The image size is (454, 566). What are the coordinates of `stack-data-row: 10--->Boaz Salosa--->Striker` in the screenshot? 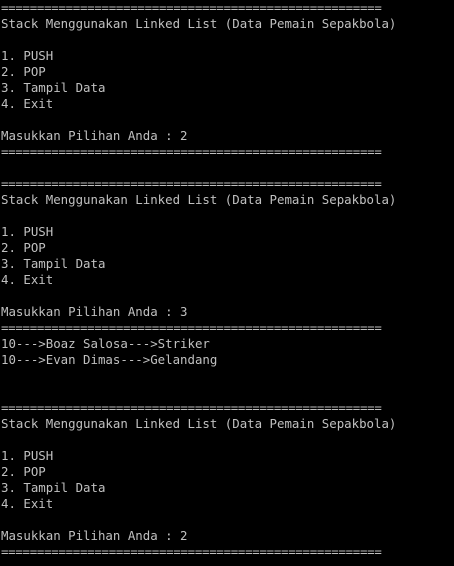 It's located at (105, 343).